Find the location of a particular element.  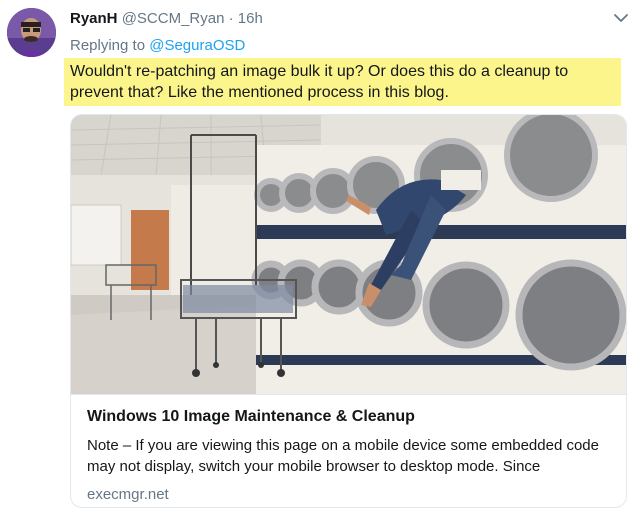

author-name: RyanH is located at coordinates (94, 18).